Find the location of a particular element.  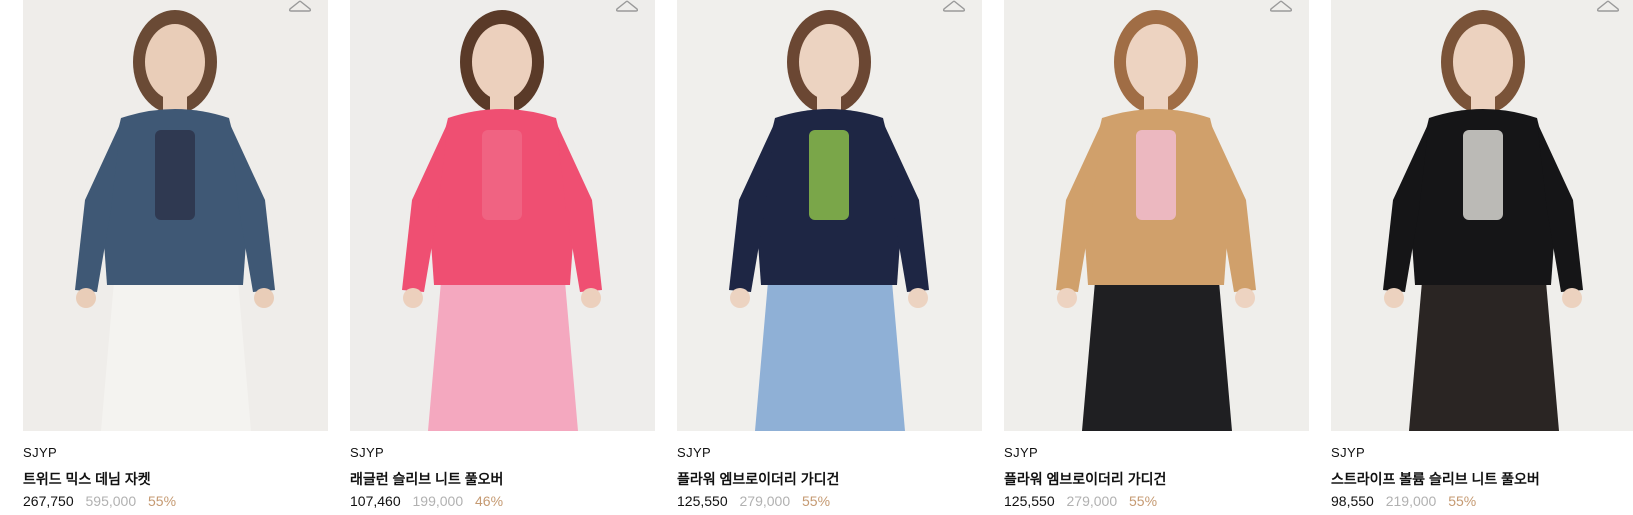

original-price: 219,000 is located at coordinates (1411, 501).